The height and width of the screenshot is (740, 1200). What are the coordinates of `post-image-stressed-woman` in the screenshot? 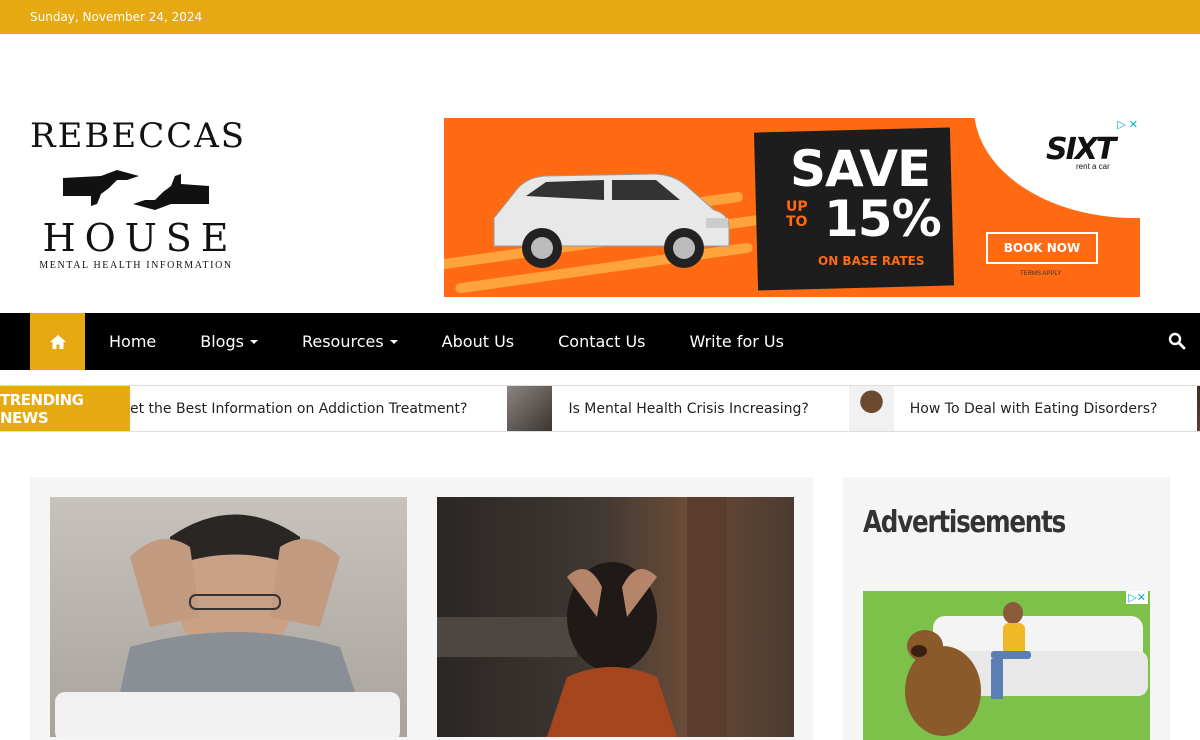 It's located at (615, 617).